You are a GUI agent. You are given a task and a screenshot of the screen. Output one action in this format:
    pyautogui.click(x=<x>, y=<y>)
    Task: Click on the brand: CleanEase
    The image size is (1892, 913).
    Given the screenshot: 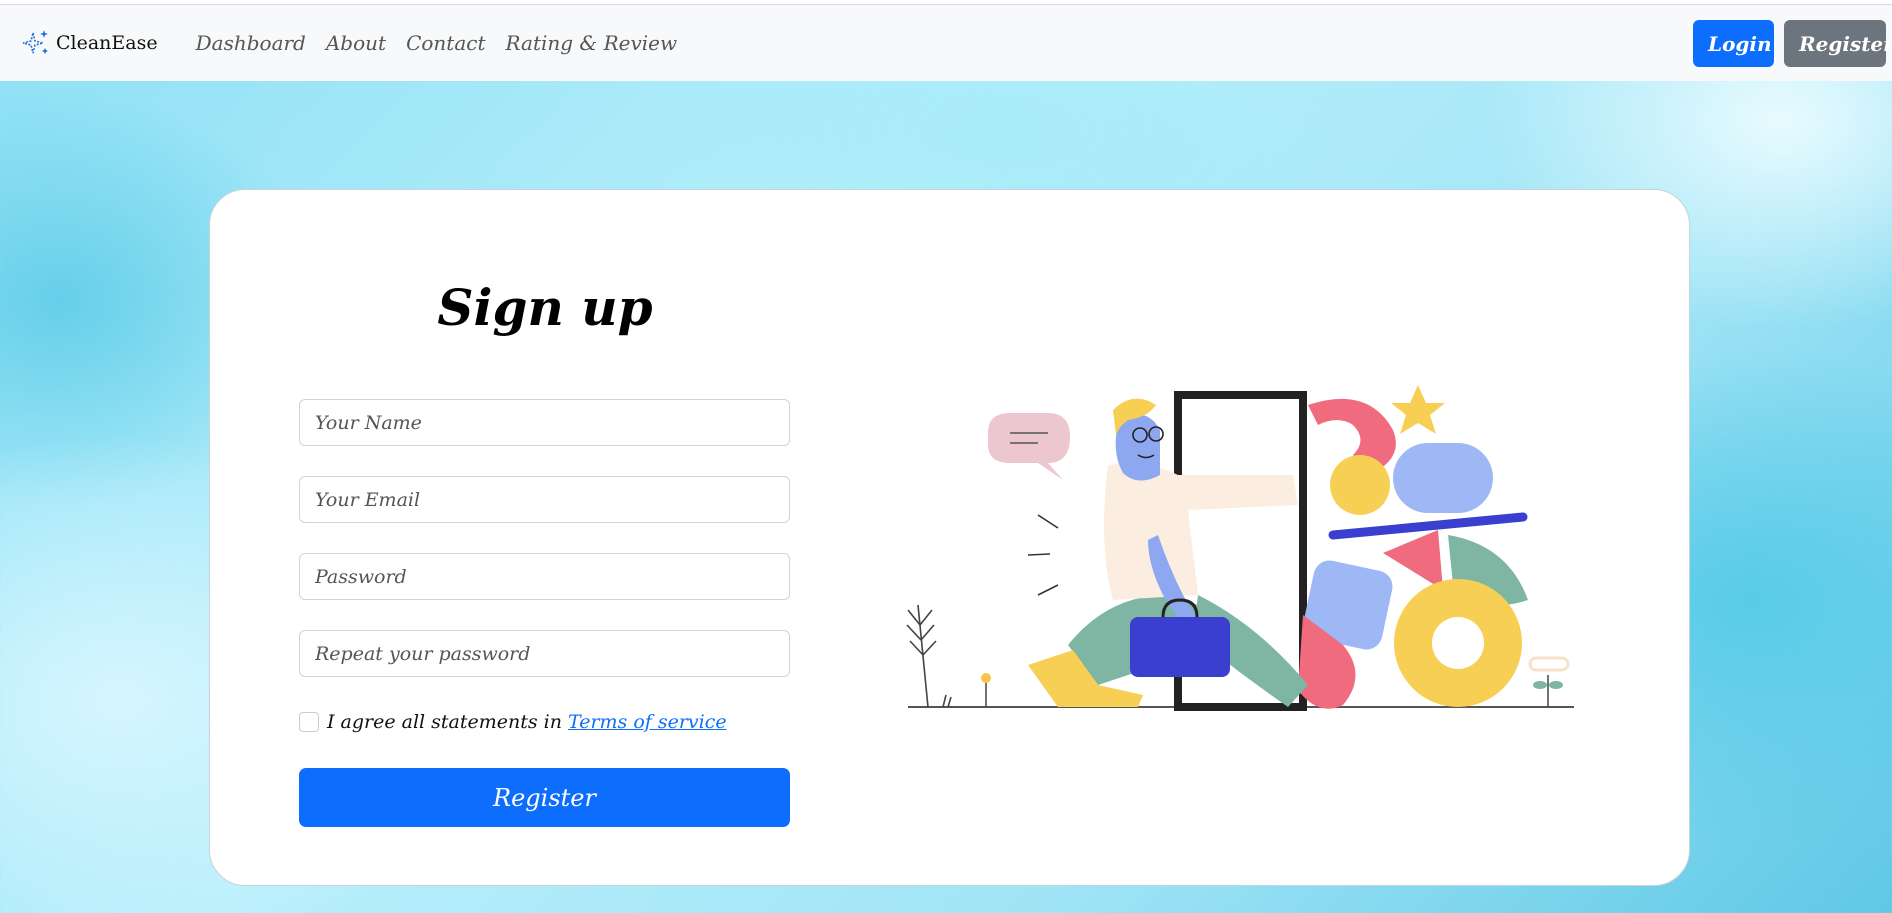 What is the action you would take?
    pyautogui.click(x=88, y=43)
    